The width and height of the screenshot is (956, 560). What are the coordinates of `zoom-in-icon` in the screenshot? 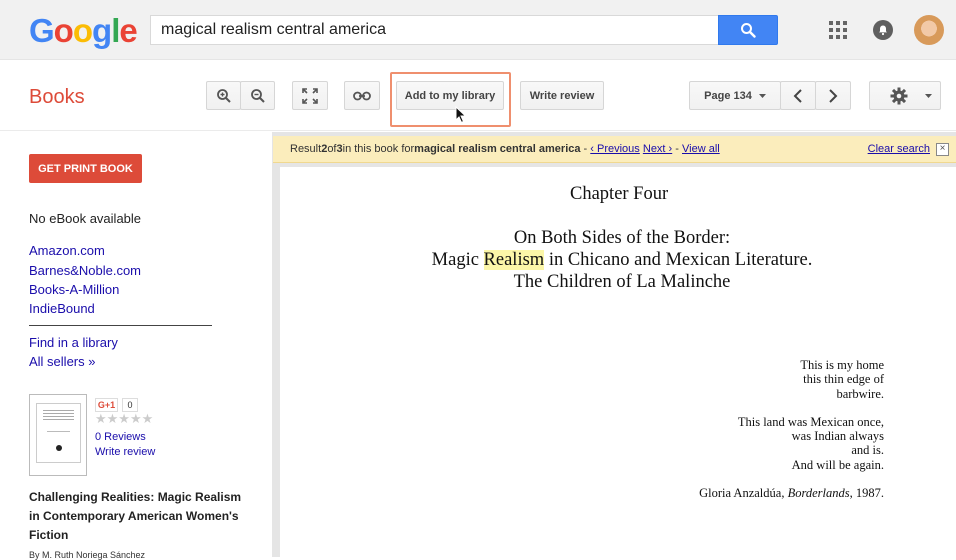 It's located at (223, 95).